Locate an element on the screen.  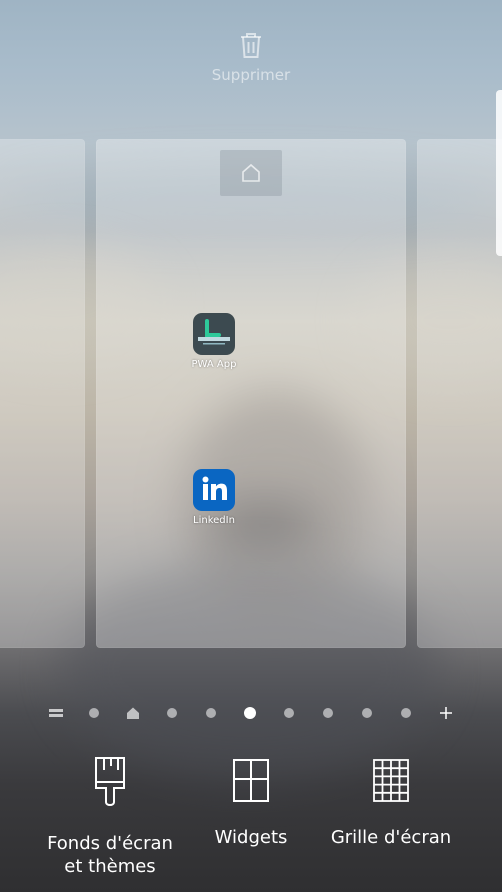
app-label: LinkedIn is located at coordinates (214, 520).